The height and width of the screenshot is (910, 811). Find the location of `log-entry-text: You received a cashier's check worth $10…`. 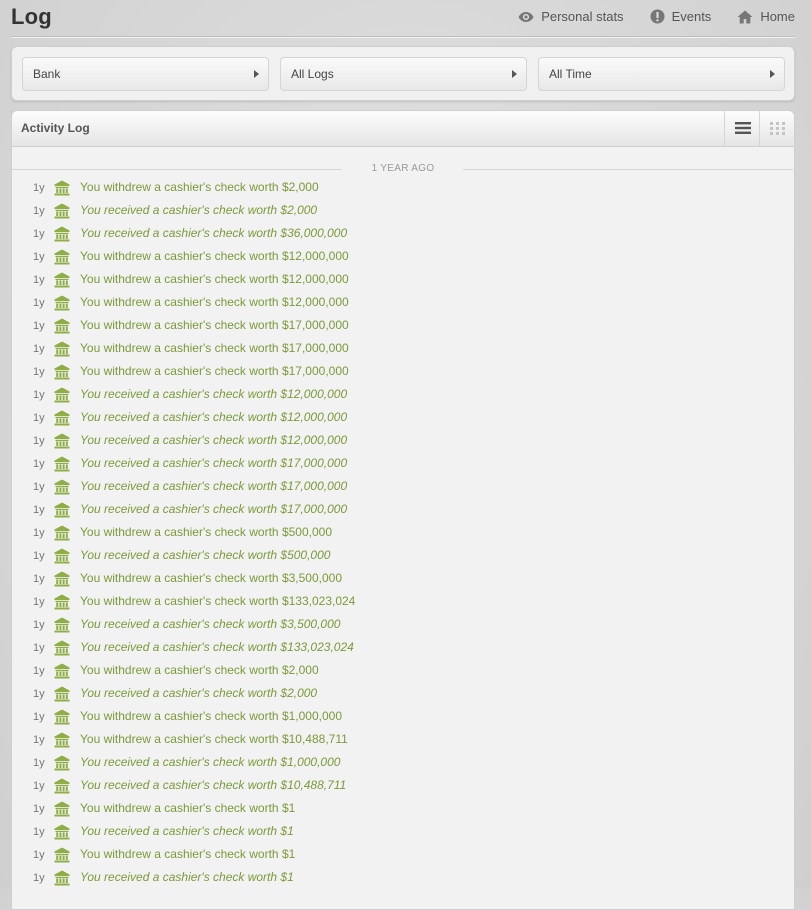

log-entry-text: You received a cashier's check worth $10… is located at coordinates (213, 785).